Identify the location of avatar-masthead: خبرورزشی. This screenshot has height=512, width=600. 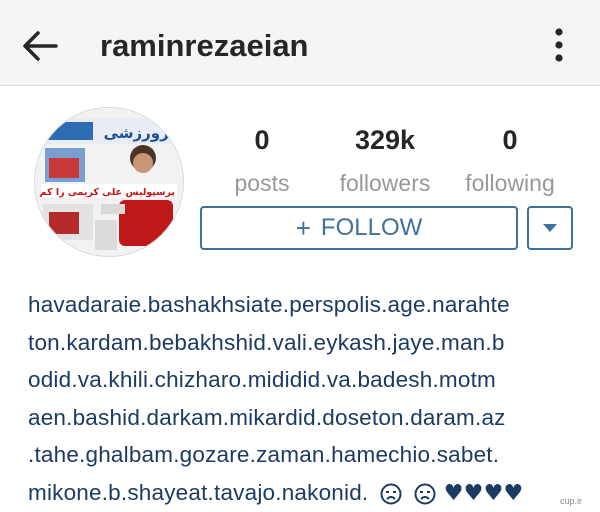
(143, 133).